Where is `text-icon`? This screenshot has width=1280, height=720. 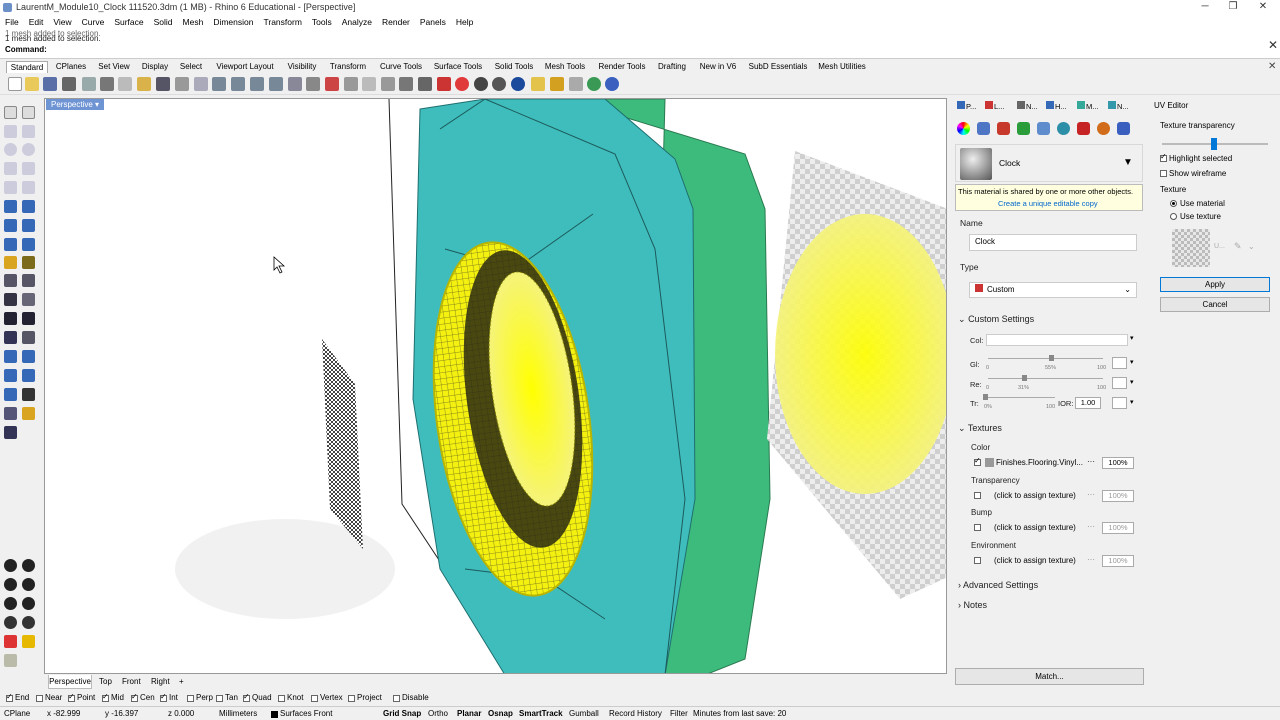 text-icon is located at coordinates (10, 337).